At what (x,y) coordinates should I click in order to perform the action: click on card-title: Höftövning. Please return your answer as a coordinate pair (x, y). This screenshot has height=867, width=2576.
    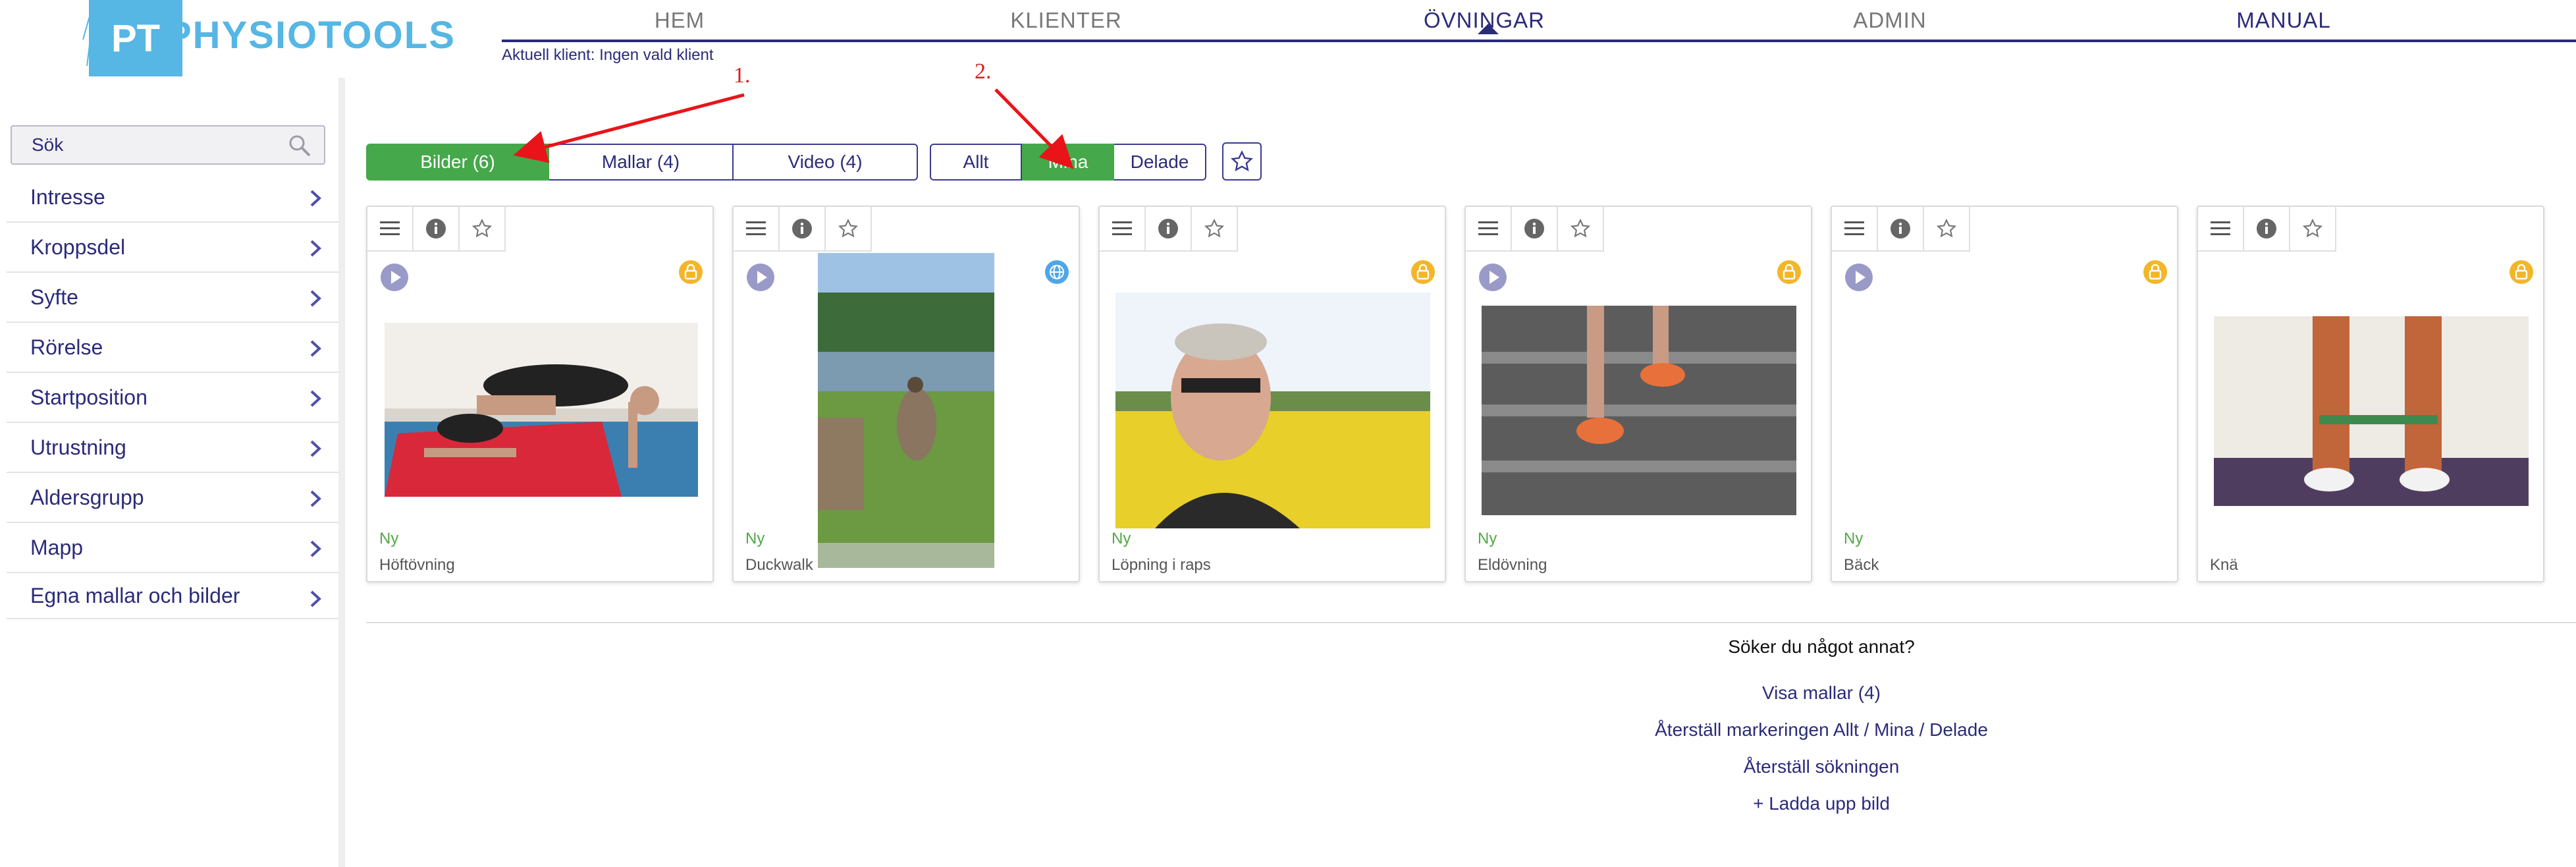
    Looking at the image, I should click on (417, 565).